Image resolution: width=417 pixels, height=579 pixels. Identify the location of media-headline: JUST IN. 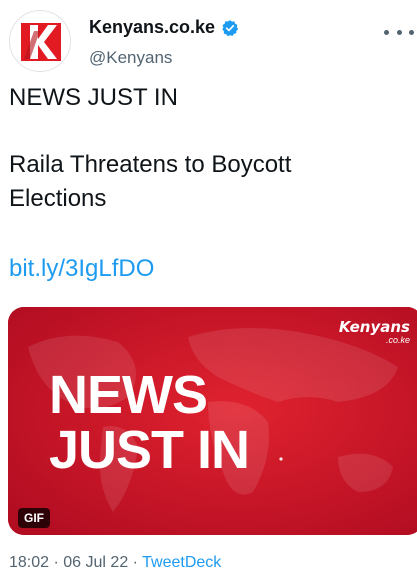
(149, 450).